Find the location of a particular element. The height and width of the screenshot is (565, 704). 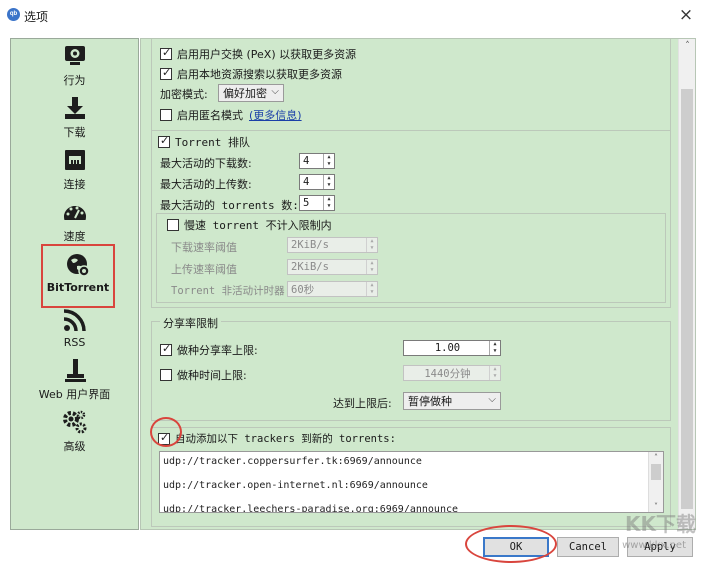

sidebar-item-label: 高级 is located at coordinates (74, 446).